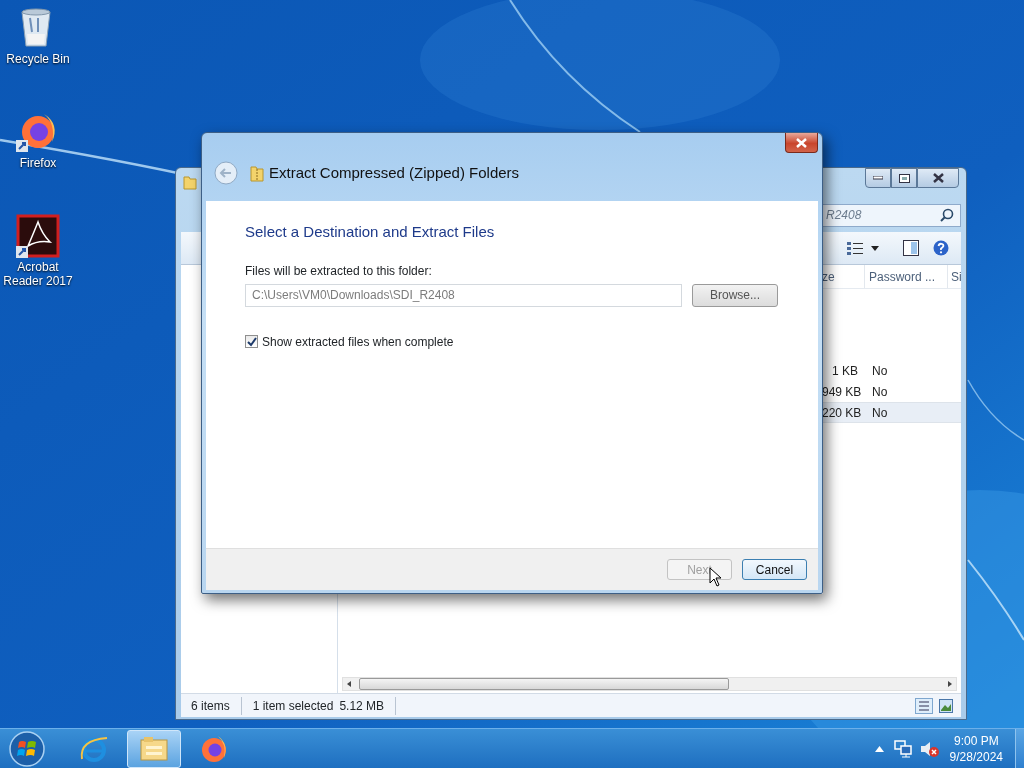 Image resolution: width=1024 pixels, height=768 pixels. I want to click on table-cell-text: 1 KB, so click(845, 371).